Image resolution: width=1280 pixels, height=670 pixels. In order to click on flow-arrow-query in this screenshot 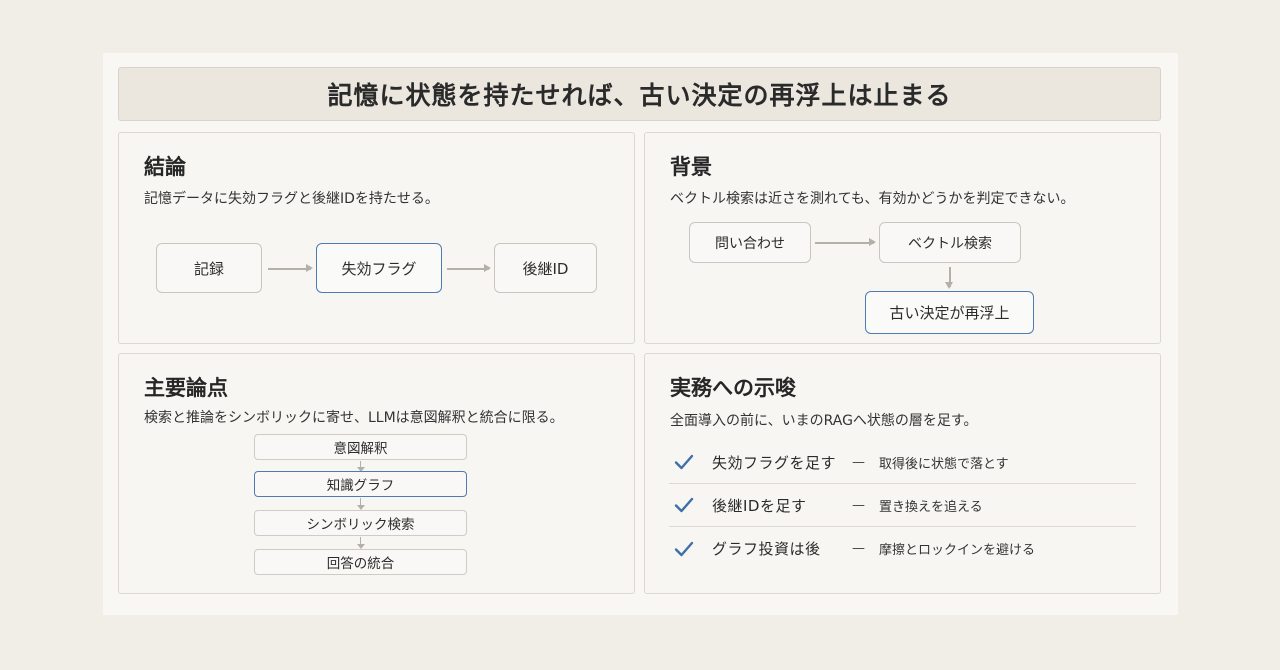, I will do `click(845, 242)`.